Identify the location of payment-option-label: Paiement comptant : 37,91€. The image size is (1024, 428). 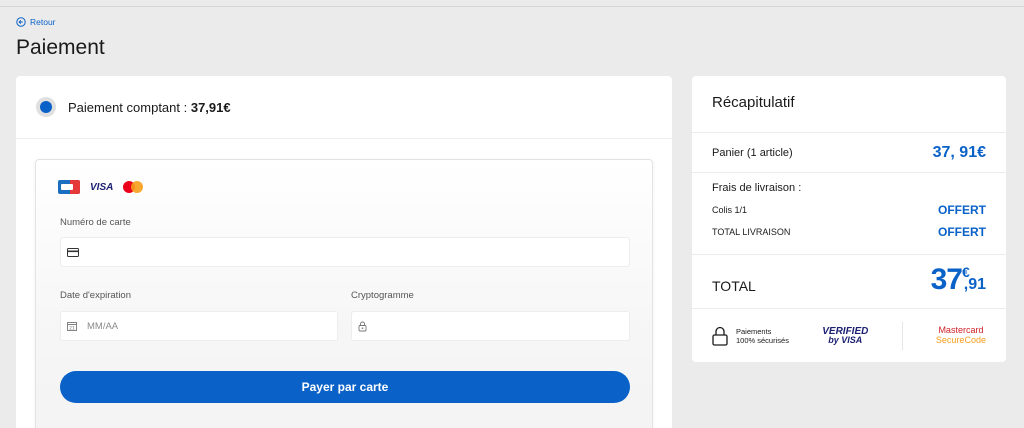
(149, 107).